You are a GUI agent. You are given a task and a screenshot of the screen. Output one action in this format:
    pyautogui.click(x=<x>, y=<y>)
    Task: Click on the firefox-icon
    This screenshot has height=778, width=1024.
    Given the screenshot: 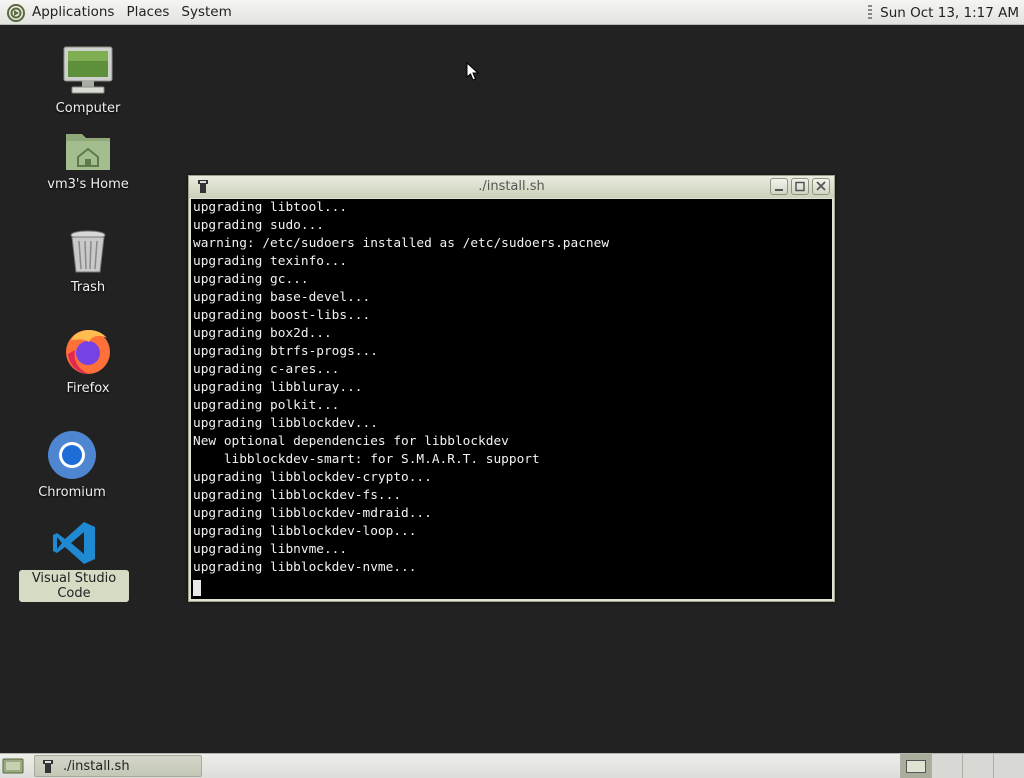 What is the action you would take?
    pyautogui.click(x=88, y=351)
    